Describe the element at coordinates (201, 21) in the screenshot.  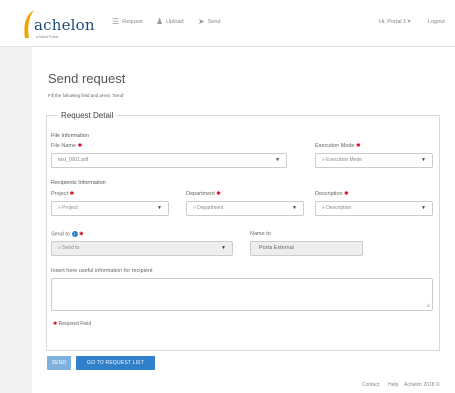
I see `send-icon: ➤` at that location.